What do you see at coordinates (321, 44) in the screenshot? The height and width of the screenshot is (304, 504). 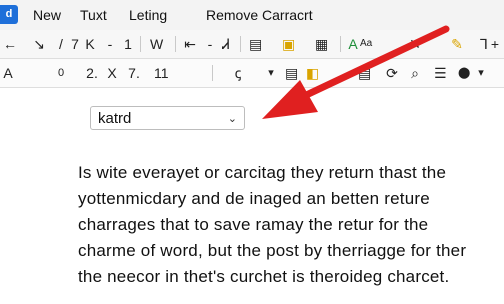 I see `table-icon: ▦` at bounding box center [321, 44].